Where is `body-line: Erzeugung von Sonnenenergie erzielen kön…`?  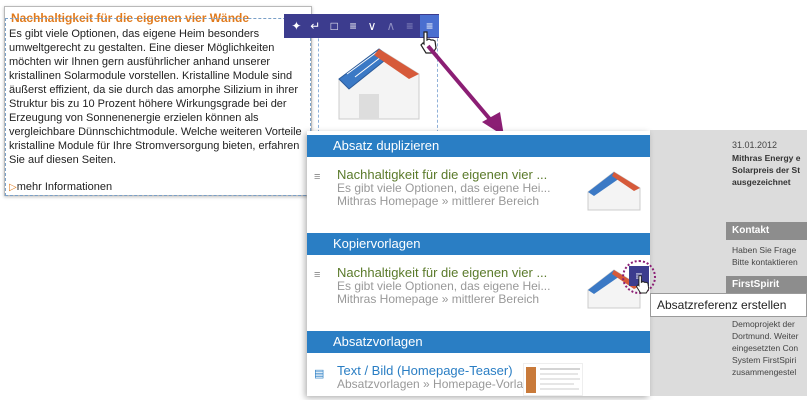
body-line: Erzeugung von Sonnenenergie erzielen kön… is located at coordinates (134, 118).